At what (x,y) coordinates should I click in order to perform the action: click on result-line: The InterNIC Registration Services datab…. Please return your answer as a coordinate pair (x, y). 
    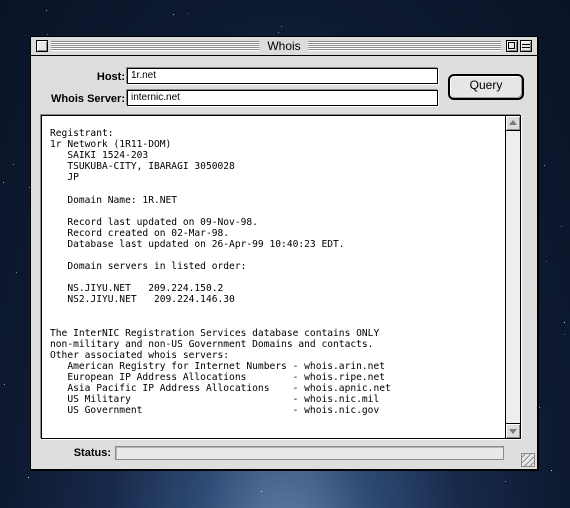
    Looking at the image, I should click on (215, 333).